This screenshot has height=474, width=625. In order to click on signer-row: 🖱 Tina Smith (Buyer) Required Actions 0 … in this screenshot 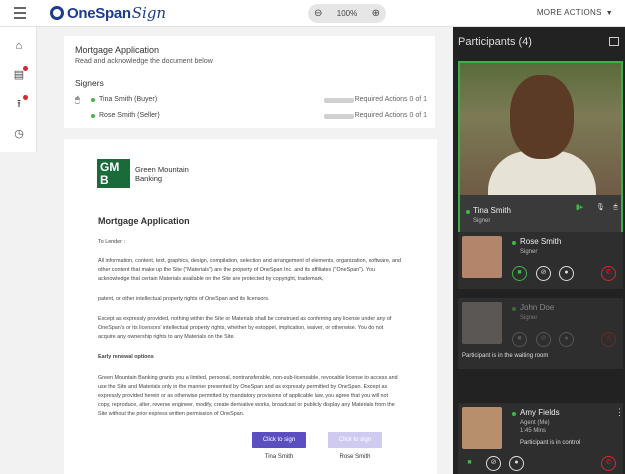, I will do `click(251, 101)`.